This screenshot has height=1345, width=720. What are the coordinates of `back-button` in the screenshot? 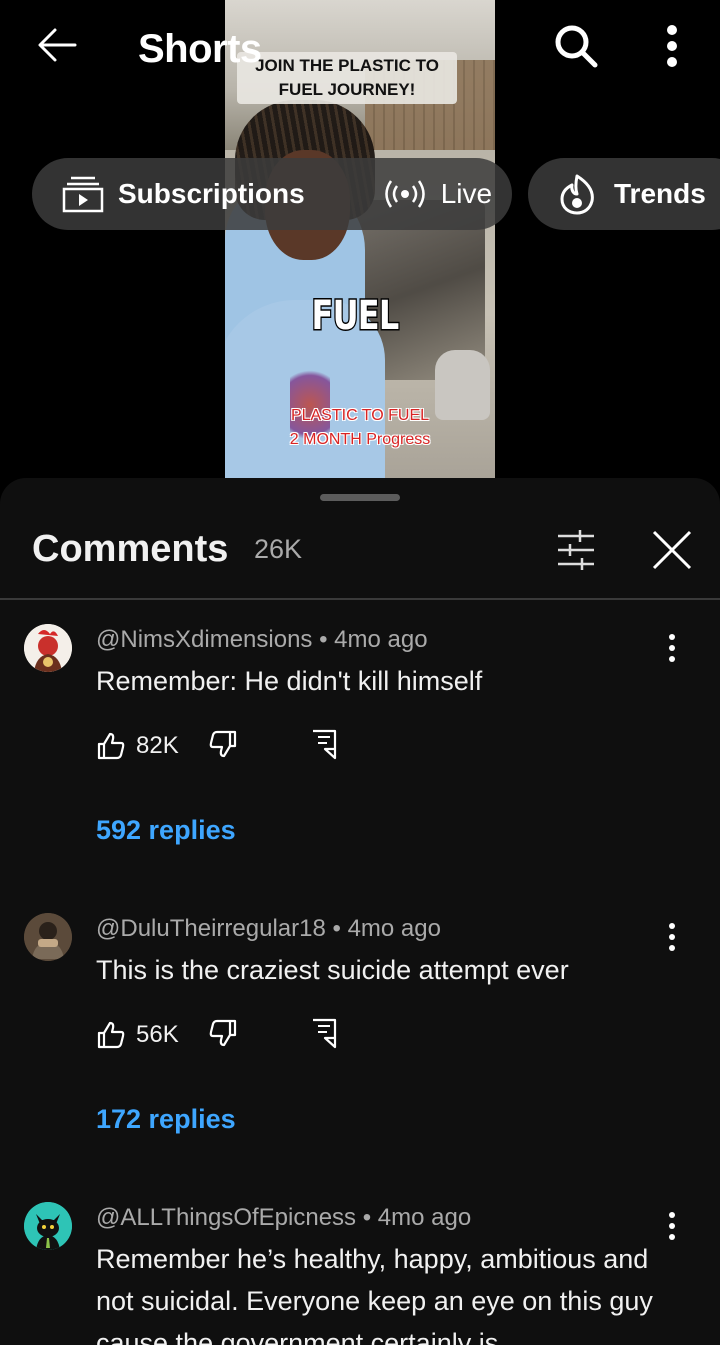 It's located at (57, 45).